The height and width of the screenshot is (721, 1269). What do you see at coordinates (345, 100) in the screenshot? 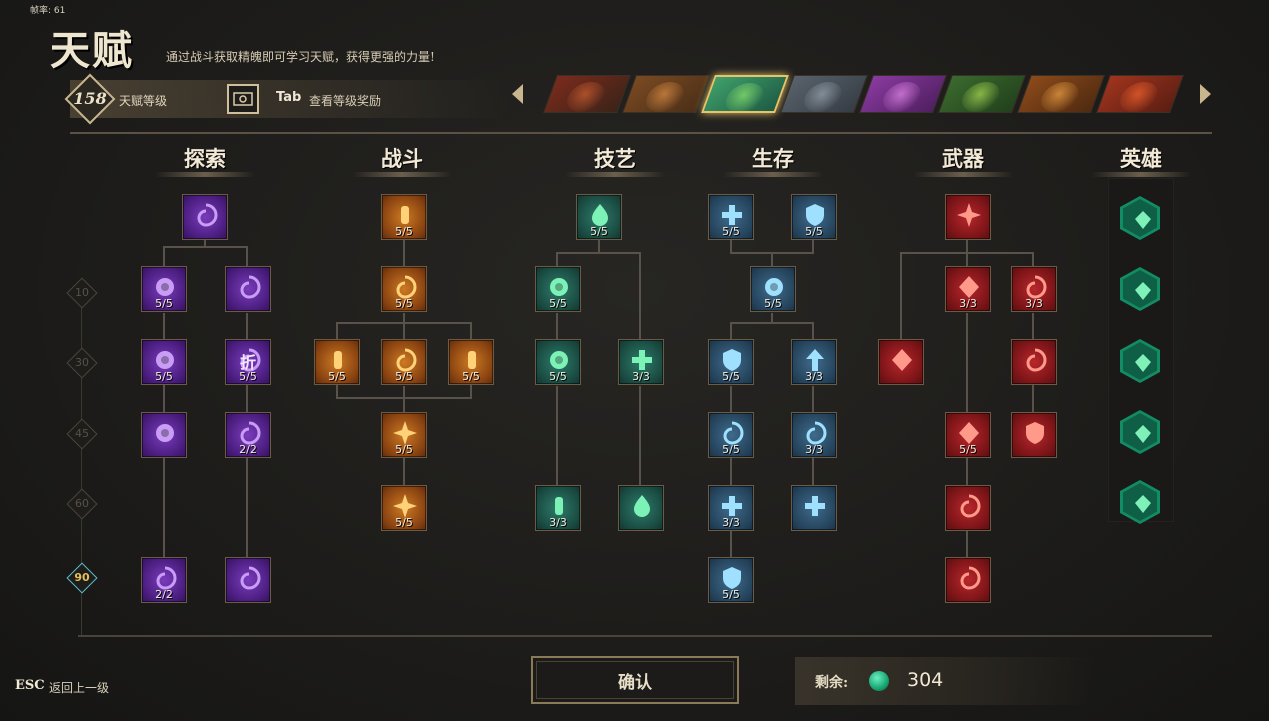
I see `view-rewards-link: 查看等级奖励` at bounding box center [345, 100].